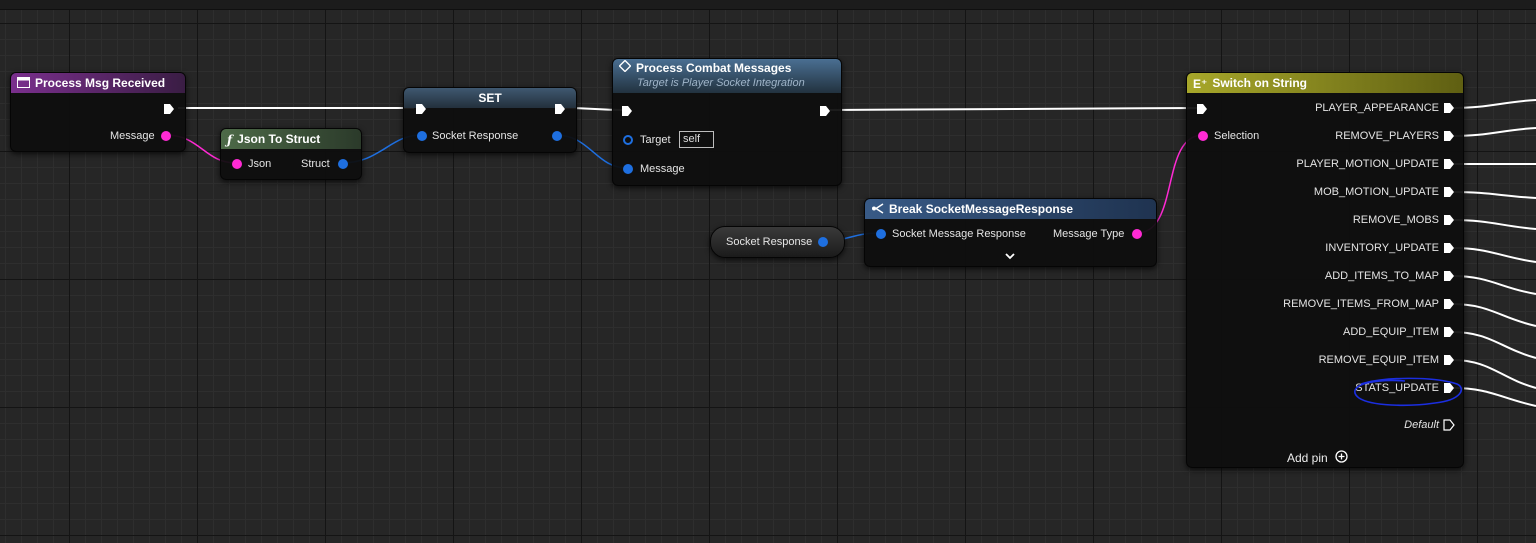 The height and width of the screenshot is (543, 1536). Describe the element at coordinates (1395, 220) in the screenshot. I see `switch-case-label: REMOVE_MOBS` at that location.